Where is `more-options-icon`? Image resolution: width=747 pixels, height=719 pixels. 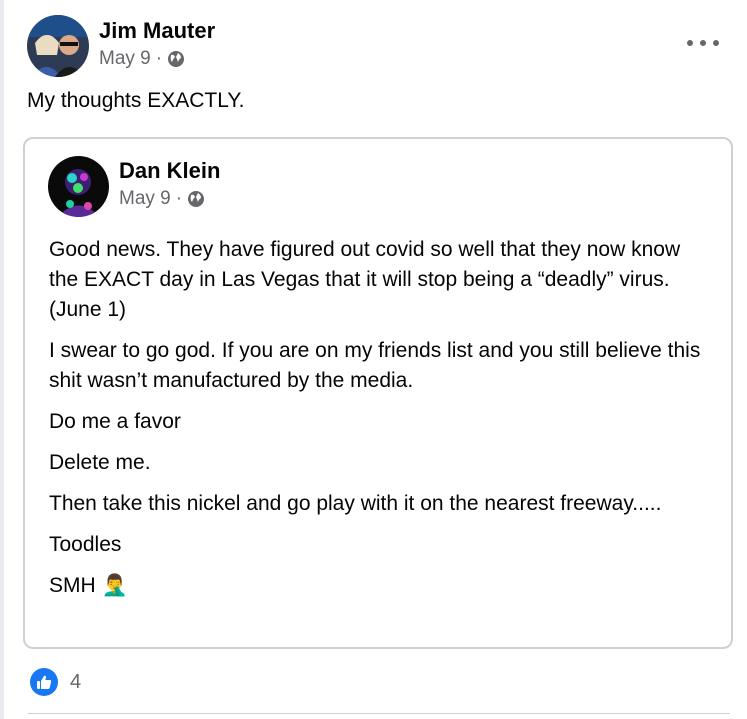 more-options-icon is located at coordinates (703, 43).